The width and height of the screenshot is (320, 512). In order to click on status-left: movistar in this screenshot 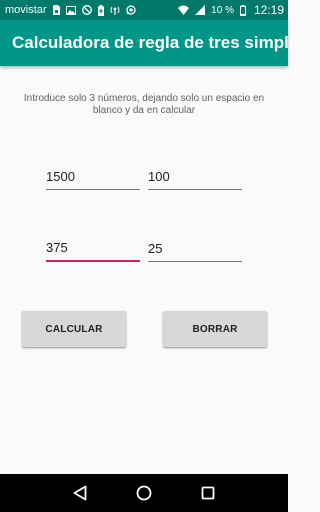, I will do `click(70, 10)`.